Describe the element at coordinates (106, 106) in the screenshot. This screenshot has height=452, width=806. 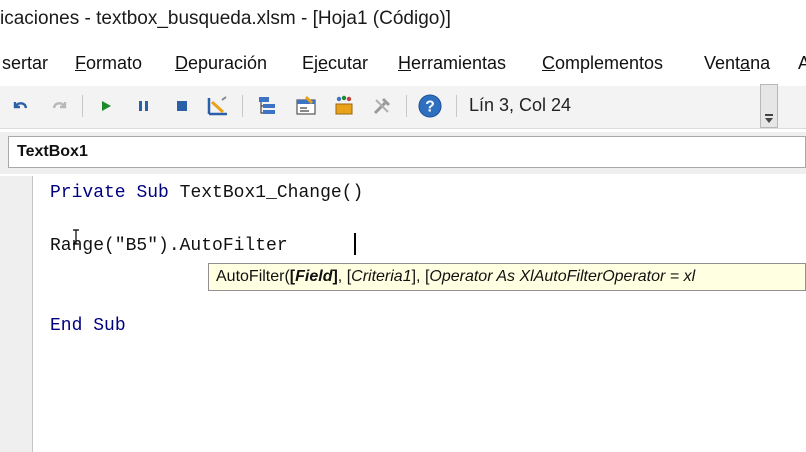
I see `run-icon` at that location.